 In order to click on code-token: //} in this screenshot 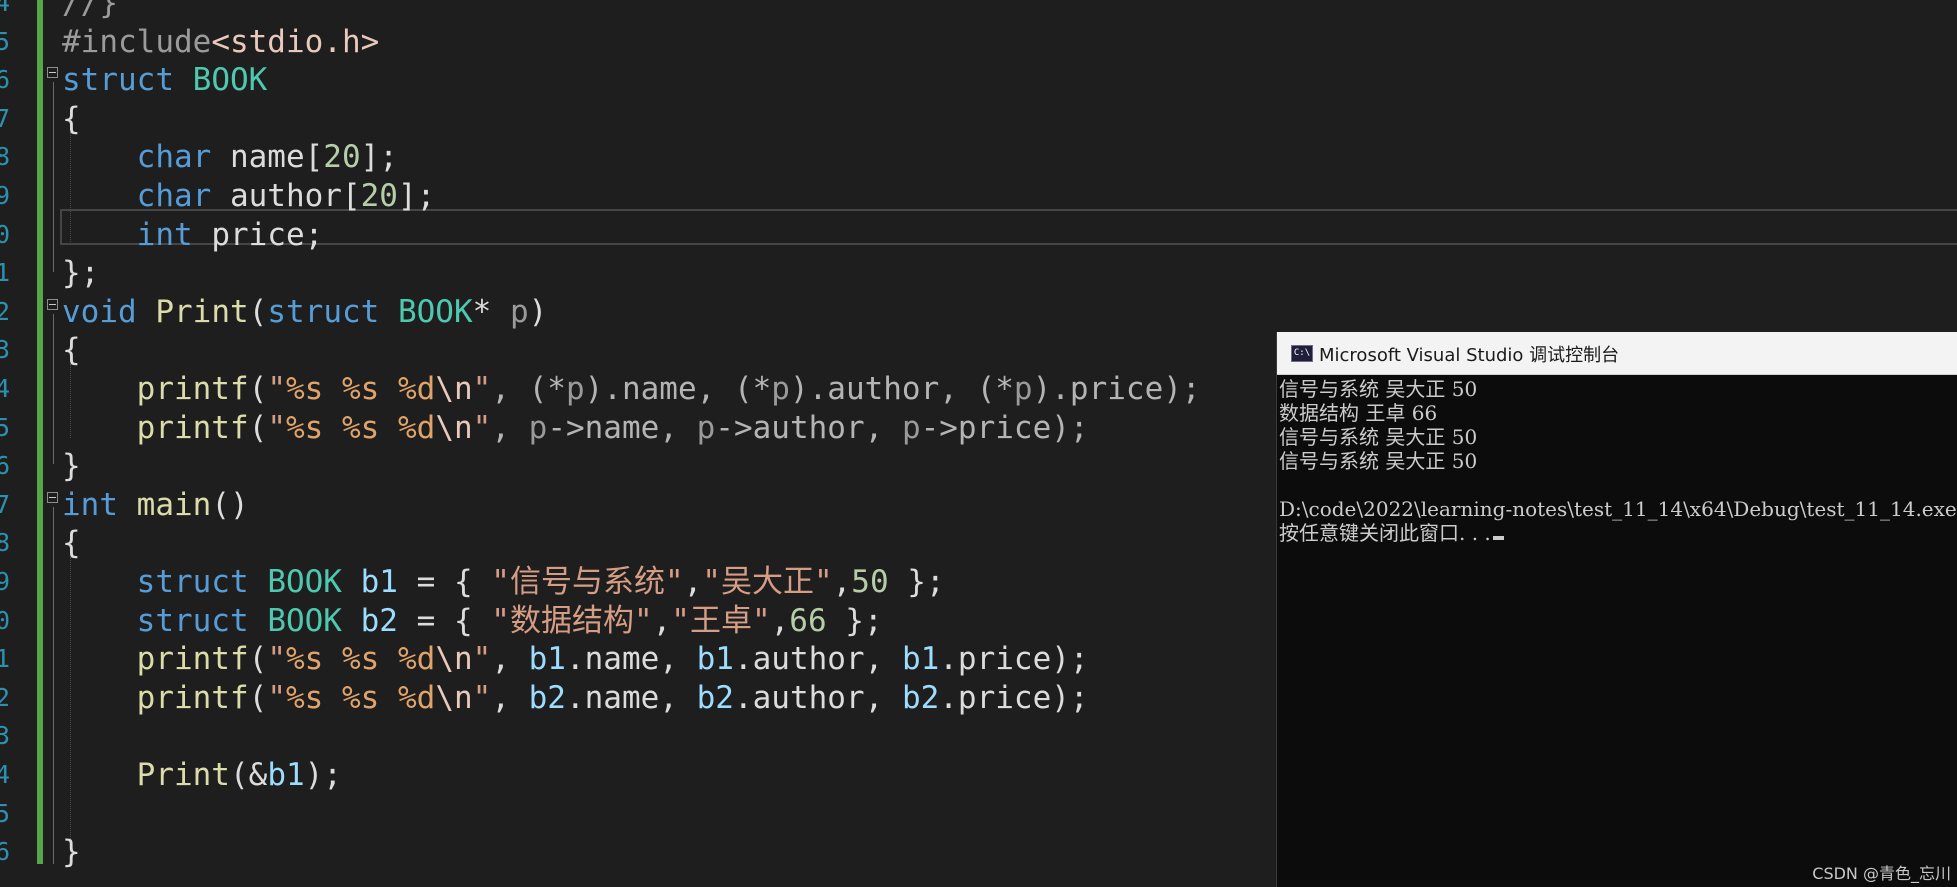, I will do `click(90, 10)`.